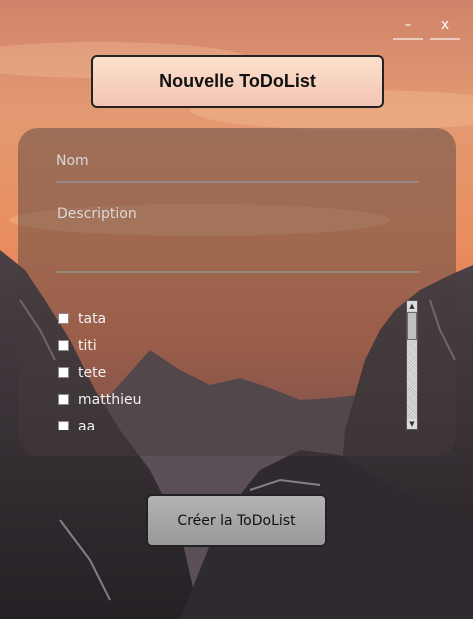  Describe the element at coordinates (226, 318) in the screenshot. I see `user-list-item: tata` at that location.